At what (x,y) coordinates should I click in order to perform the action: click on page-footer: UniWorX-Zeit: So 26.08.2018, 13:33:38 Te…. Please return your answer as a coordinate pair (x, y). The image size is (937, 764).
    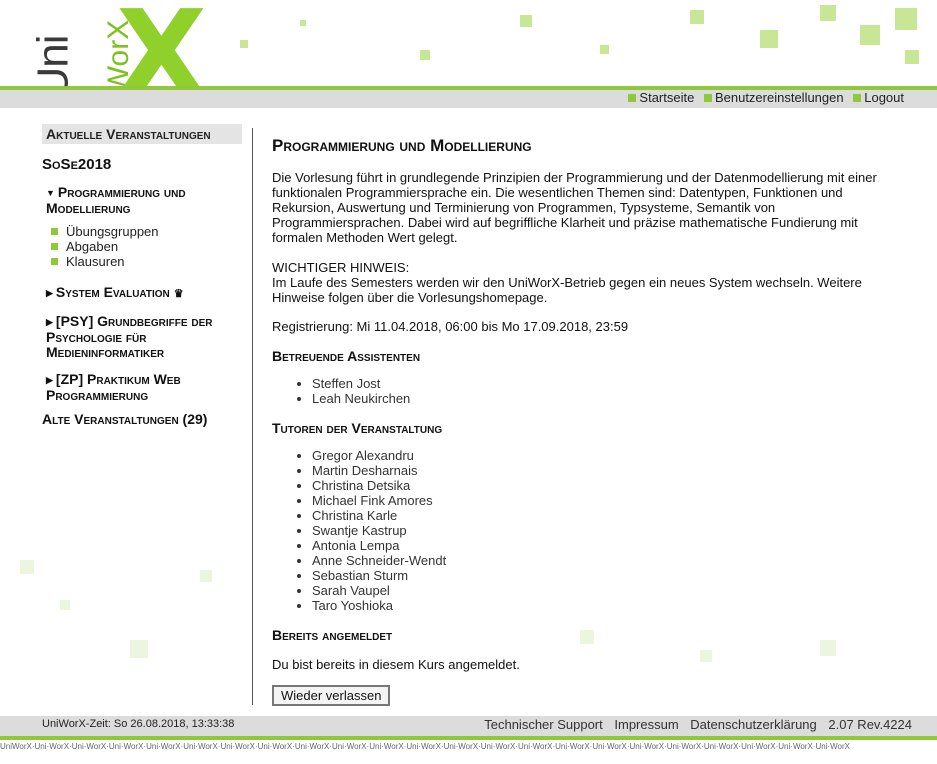
    Looking at the image, I should click on (468, 726).